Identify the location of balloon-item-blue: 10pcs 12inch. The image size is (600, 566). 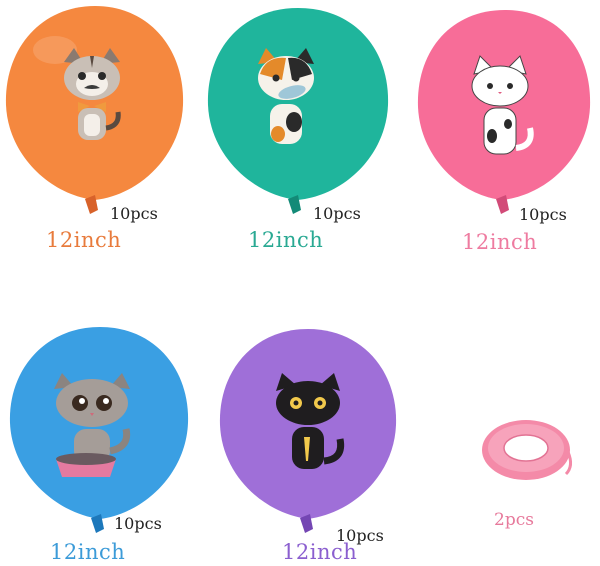
(100, 445).